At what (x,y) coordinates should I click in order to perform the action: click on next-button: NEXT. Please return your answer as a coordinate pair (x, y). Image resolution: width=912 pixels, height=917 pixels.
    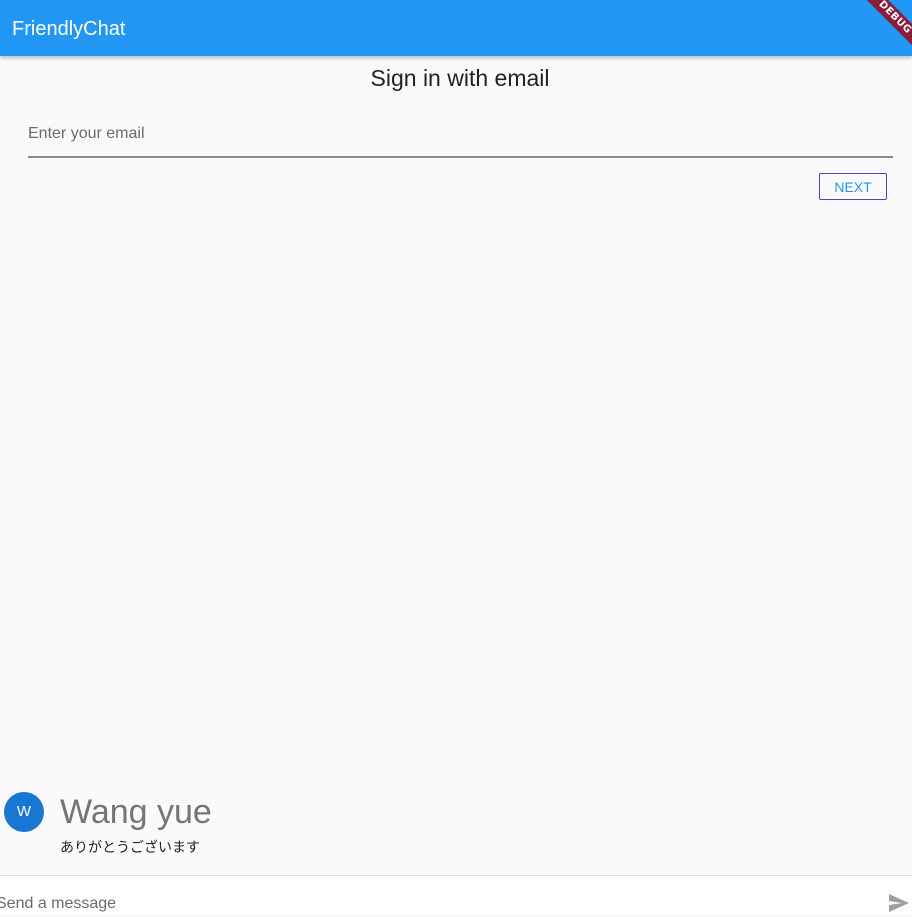
    Looking at the image, I should click on (853, 186).